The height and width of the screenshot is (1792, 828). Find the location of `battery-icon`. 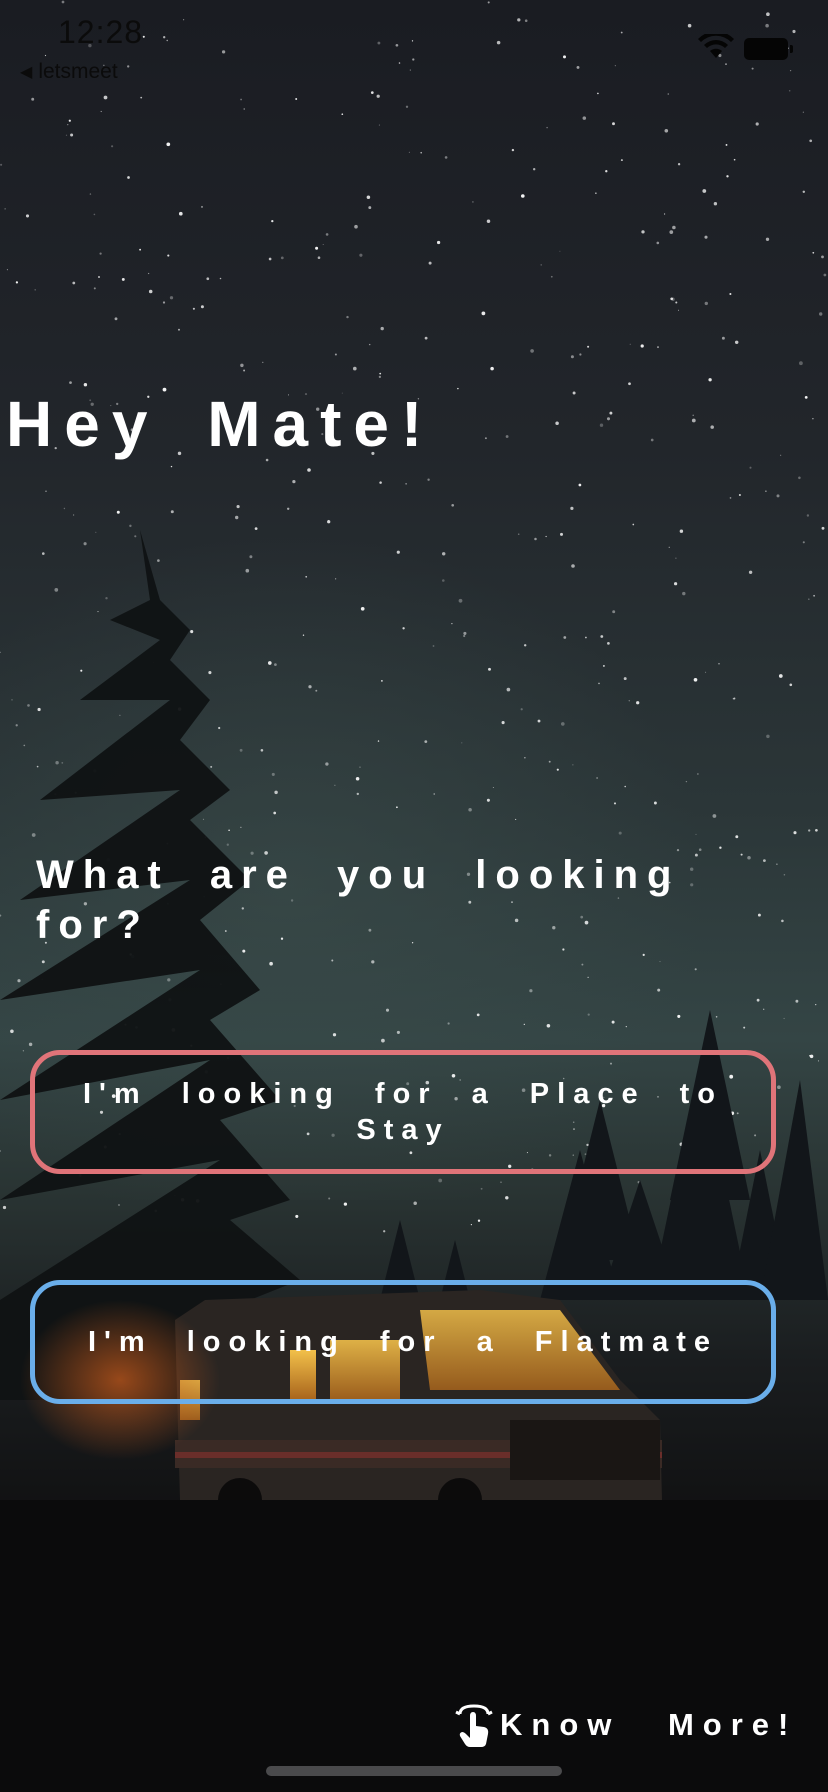

battery-icon is located at coordinates (768, 49).